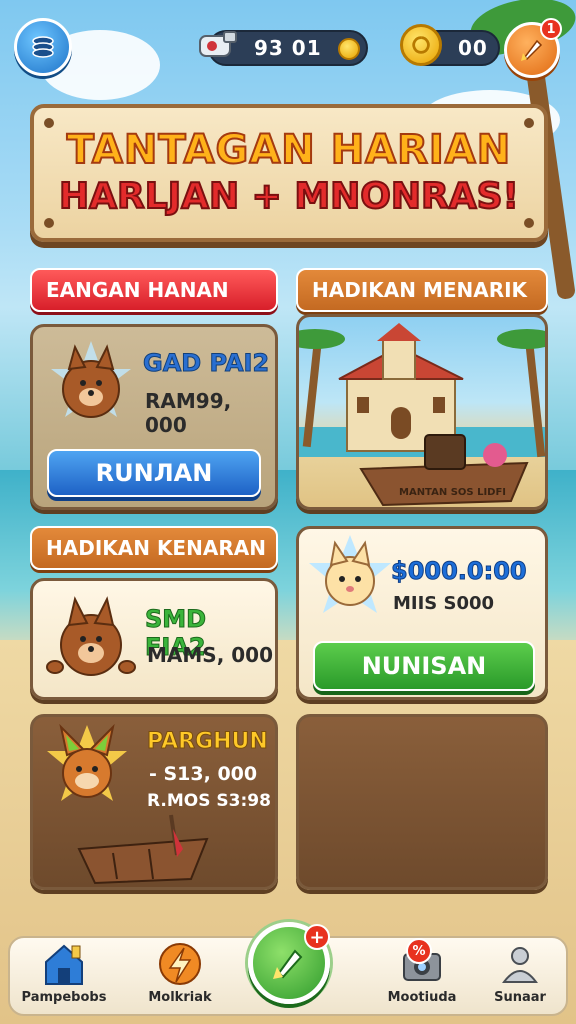 The height and width of the screenshot is (1024, 576). What do you see at coordinates (64, 964) in the screenshot?
I see `home-icon` at bounding box center [64, 964].